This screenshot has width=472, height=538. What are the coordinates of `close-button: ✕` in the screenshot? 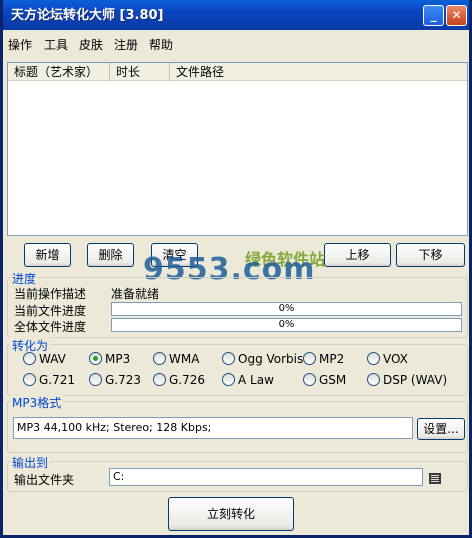 It's located at (456, 15).